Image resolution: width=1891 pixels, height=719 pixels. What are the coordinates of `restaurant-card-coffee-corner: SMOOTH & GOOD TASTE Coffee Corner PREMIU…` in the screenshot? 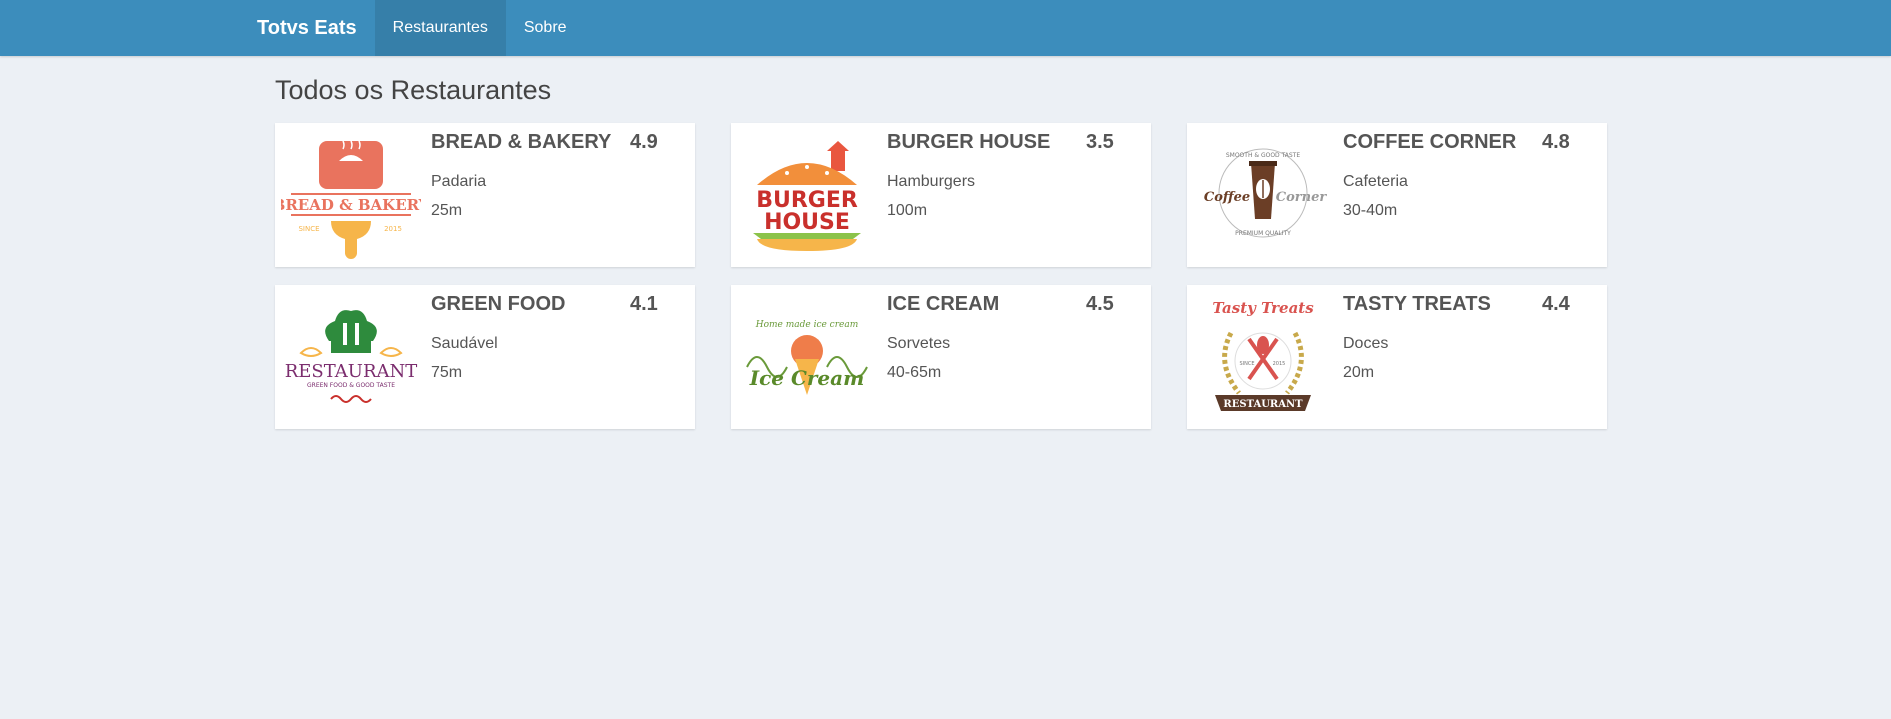 It's located at (1397, 195).